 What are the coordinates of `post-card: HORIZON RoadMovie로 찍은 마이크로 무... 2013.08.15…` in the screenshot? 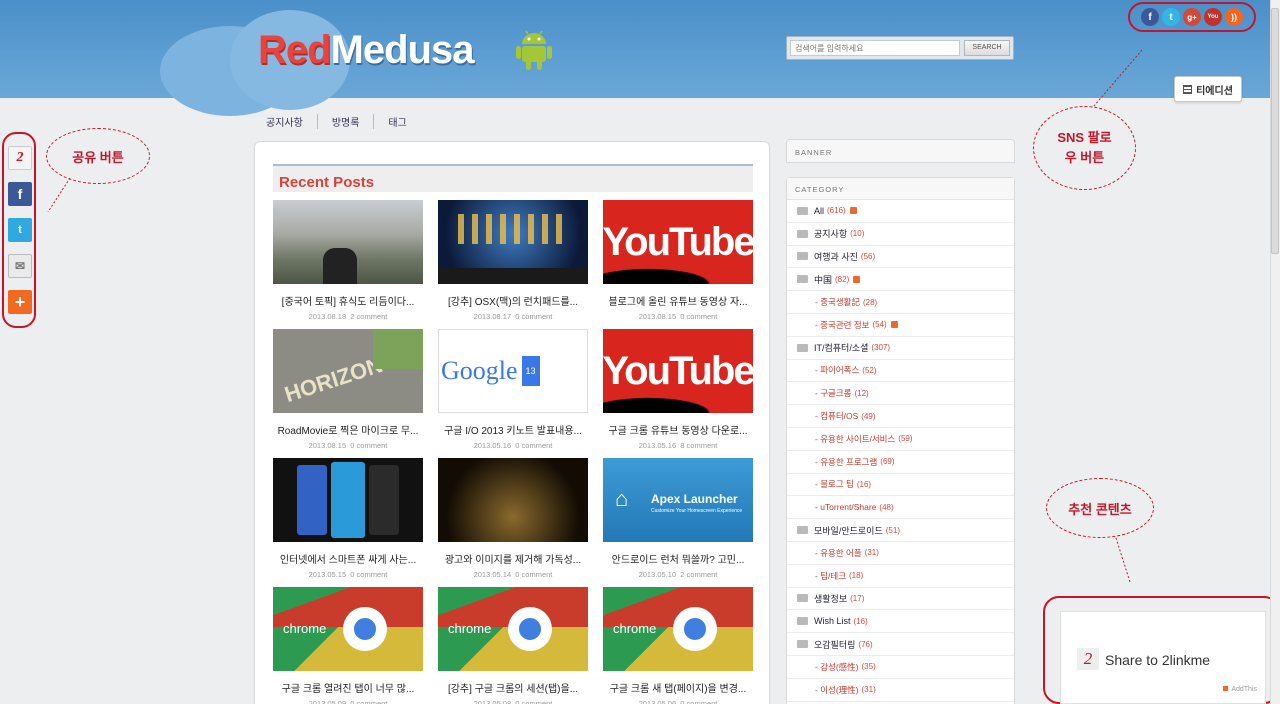 It's located at (348, 389).